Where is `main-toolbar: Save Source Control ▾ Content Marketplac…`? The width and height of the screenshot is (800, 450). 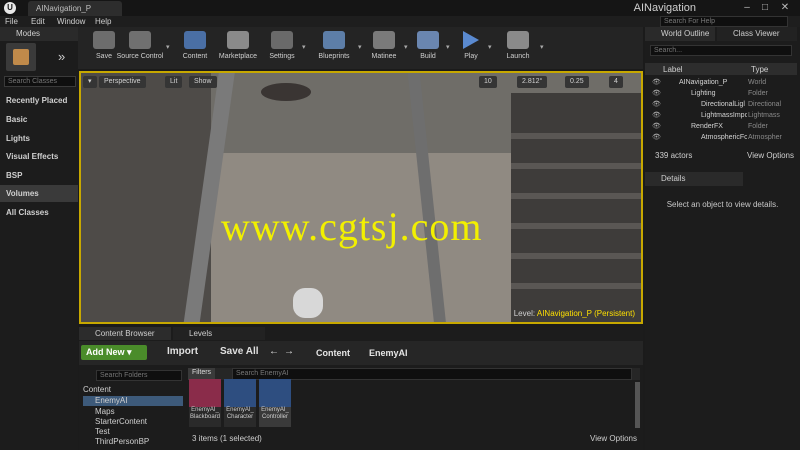 main-toolbar: Save Source Control ▾ Content Marketplac… is located at coordinates (360, 48).